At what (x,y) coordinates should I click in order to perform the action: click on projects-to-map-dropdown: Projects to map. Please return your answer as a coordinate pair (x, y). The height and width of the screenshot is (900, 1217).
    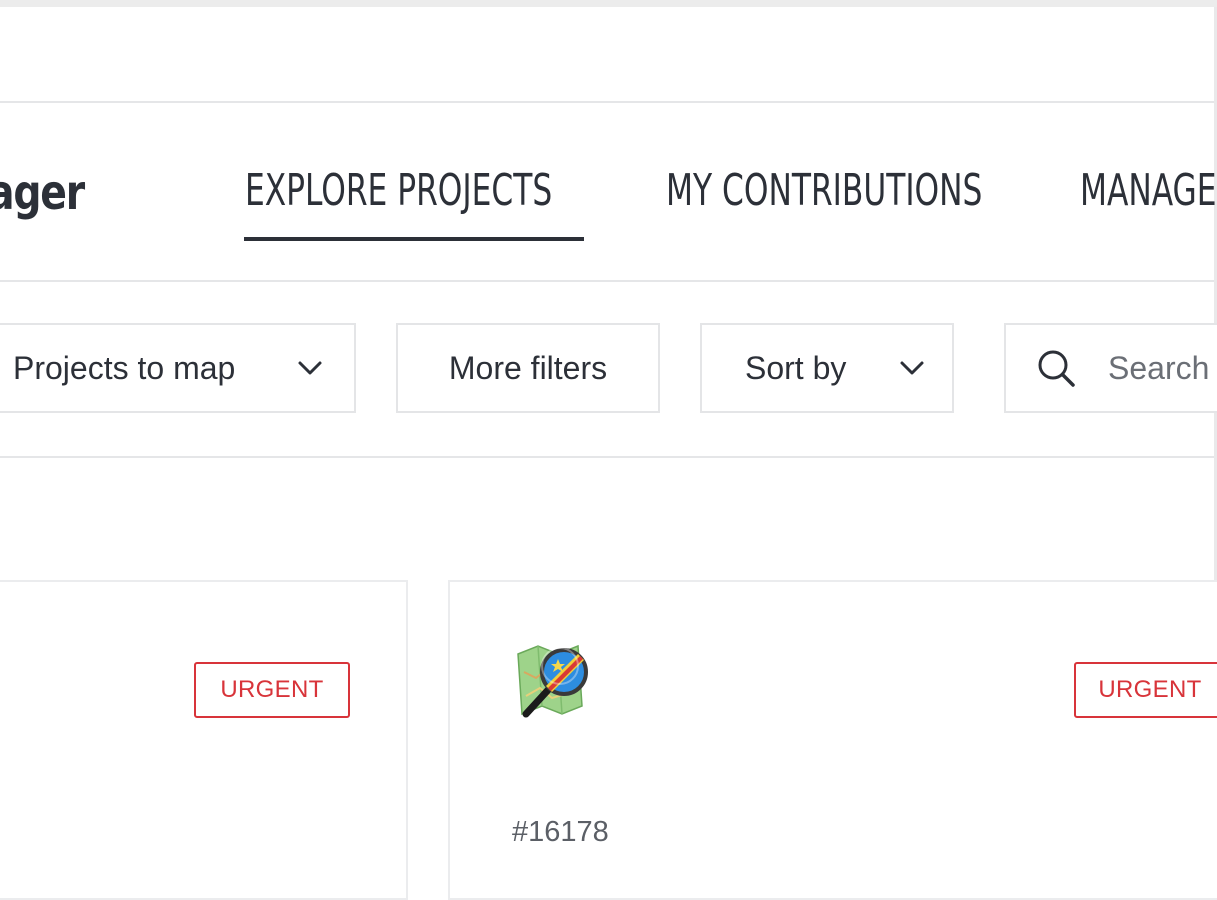
    Looking at the image, I should click on (178, 368).